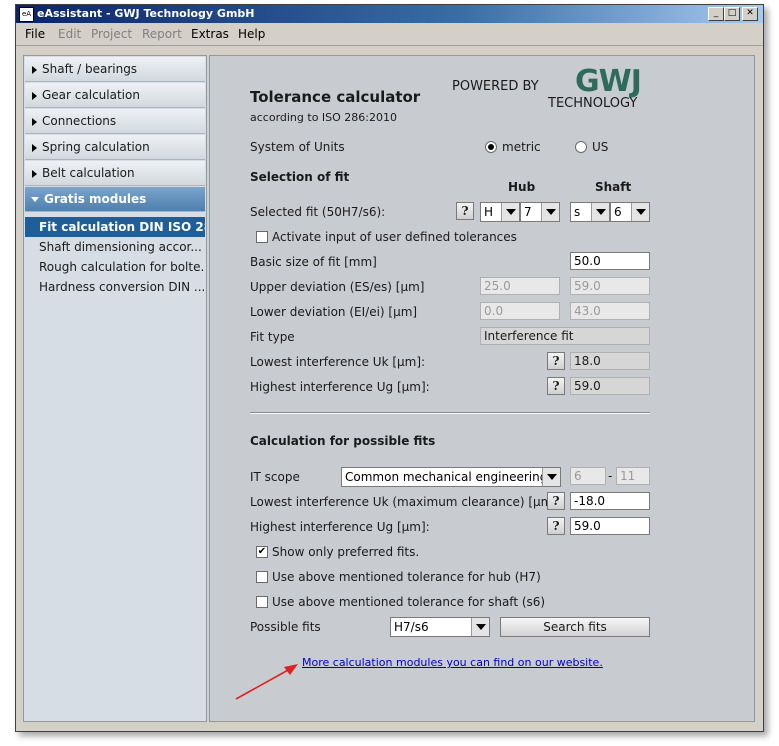 This screenshot has height=746, width=779. I want to click on window-title: eAssistant - GWJ Technology GmbH, so click(146, 13).